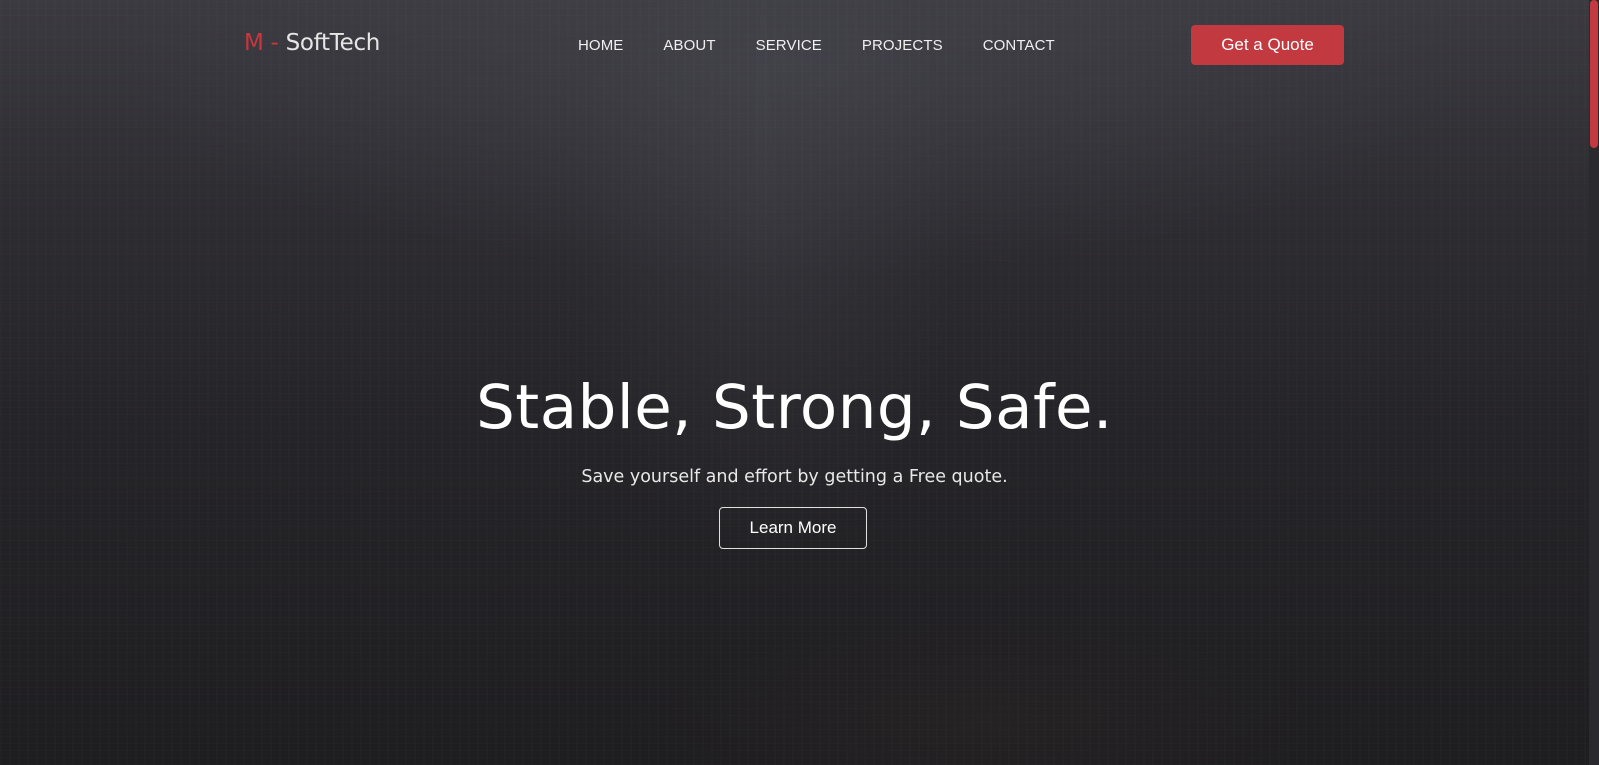  I want to click on main-nav: HOME ABOUT SERVICE PROJECTS CONTACT, so click(836, 45).